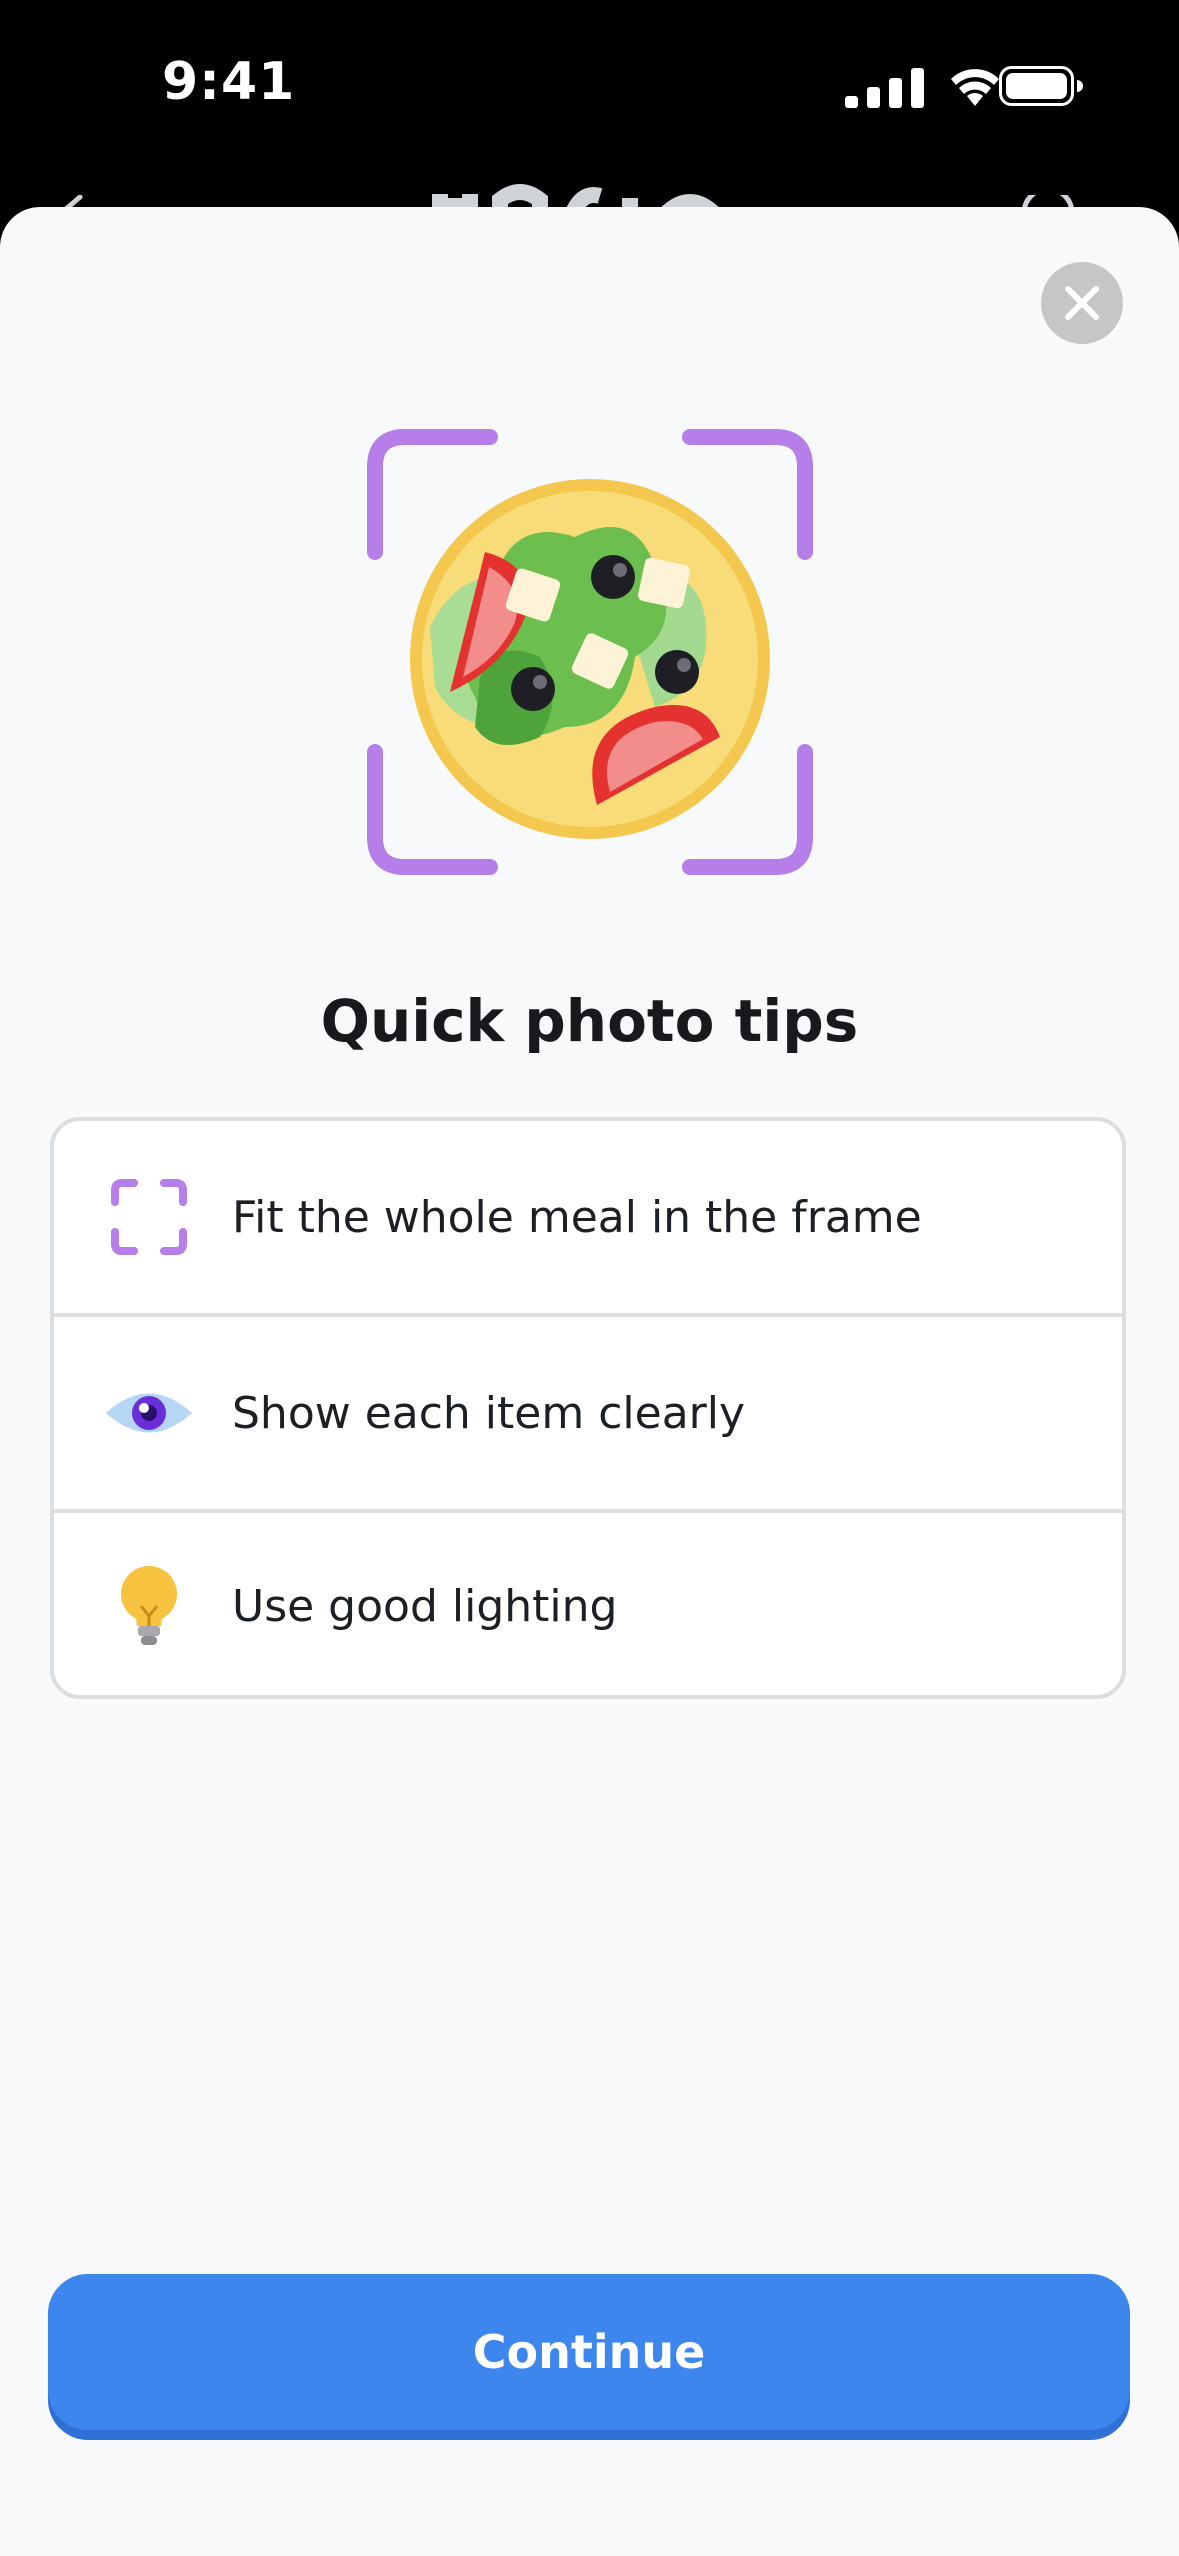  What do you see at coordinates (149, 1413) in the screenshot?
I see `eye-icon` at bounding box center [149, 1413].